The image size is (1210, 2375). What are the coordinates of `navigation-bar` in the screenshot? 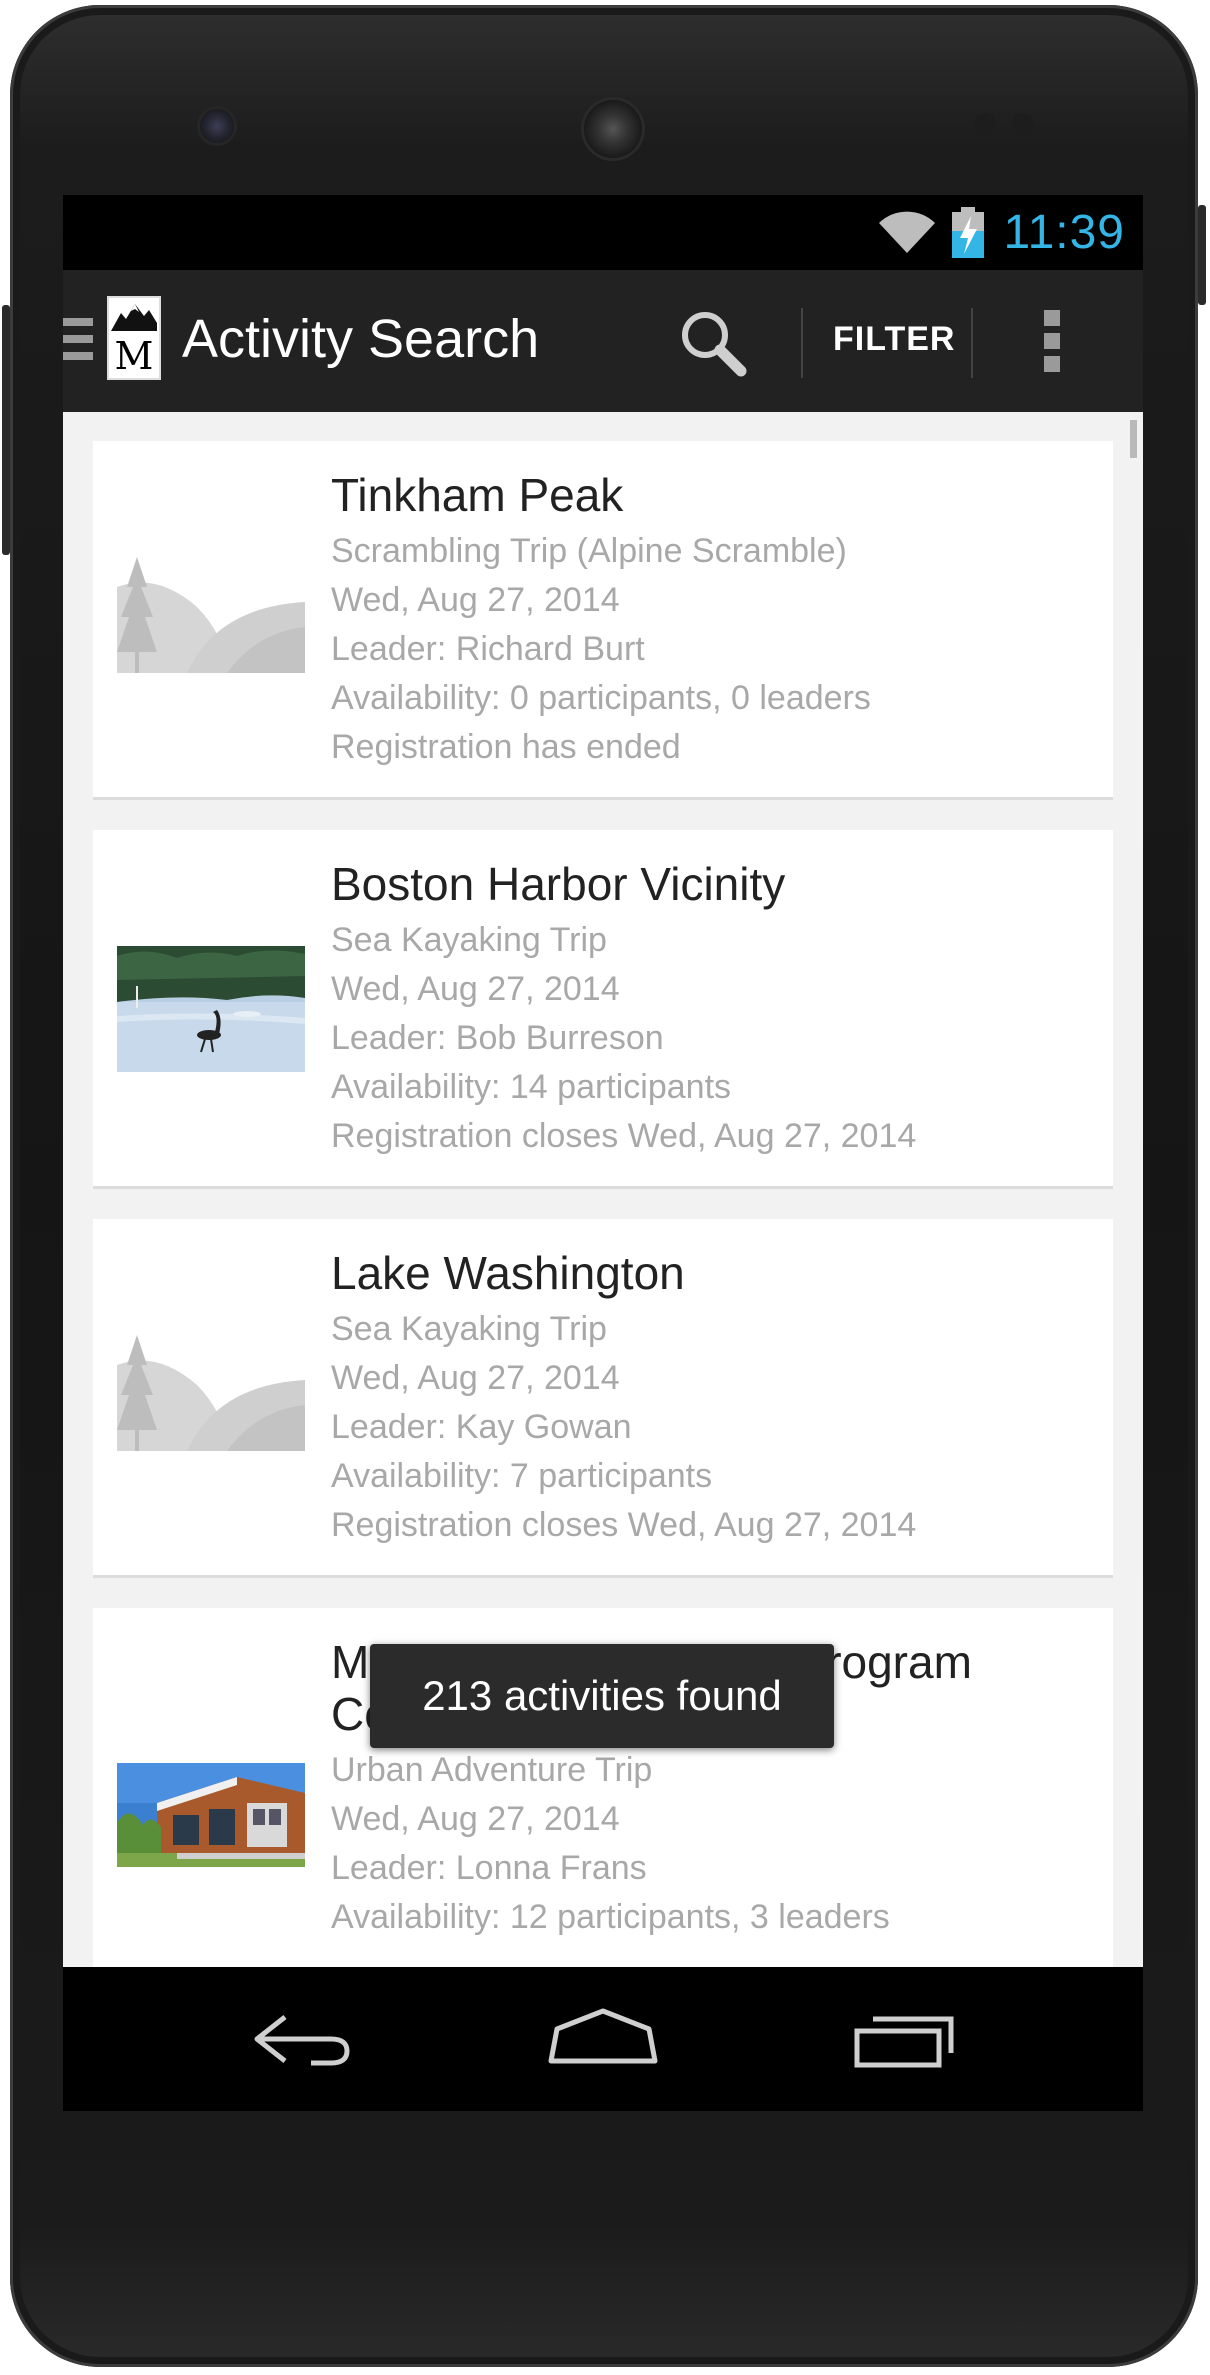 It's located at (603, 2039).